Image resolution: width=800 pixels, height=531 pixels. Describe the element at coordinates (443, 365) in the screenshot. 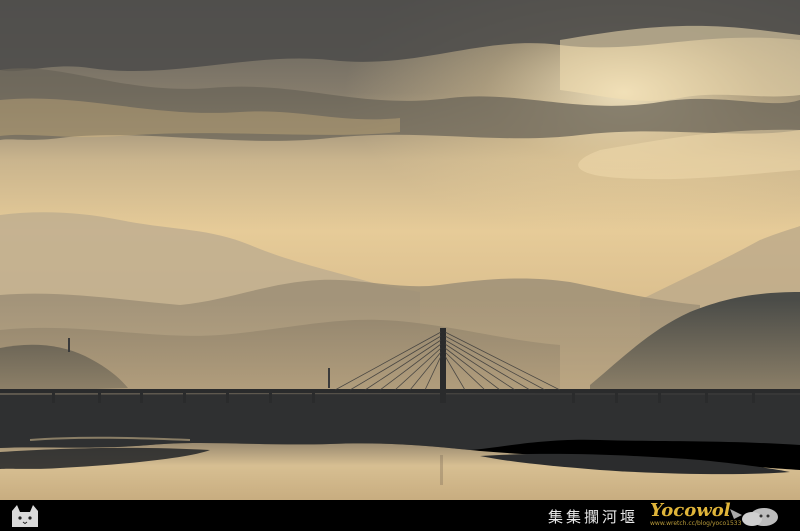

I see `bridge-pylon` at that location.